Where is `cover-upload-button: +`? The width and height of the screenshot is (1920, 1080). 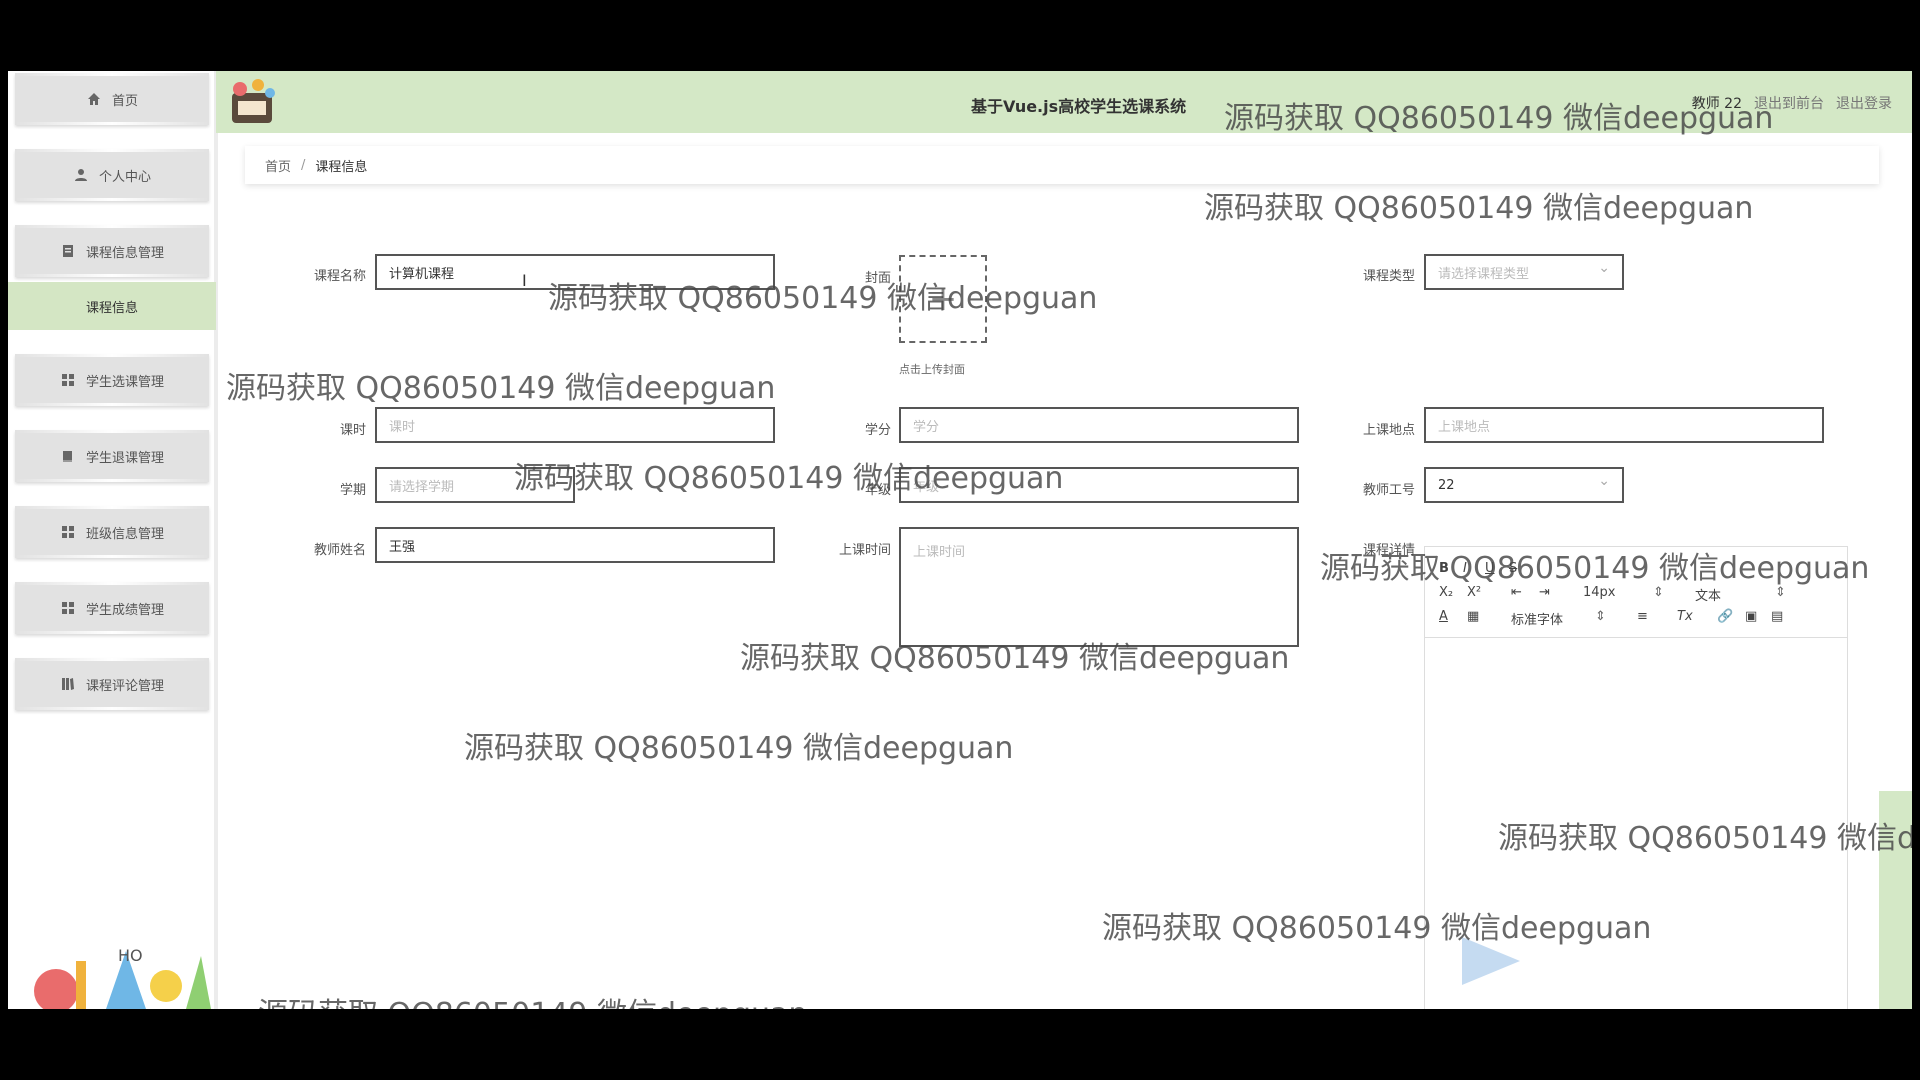 cover-upload-button: + is located at coordinates (943, 299).